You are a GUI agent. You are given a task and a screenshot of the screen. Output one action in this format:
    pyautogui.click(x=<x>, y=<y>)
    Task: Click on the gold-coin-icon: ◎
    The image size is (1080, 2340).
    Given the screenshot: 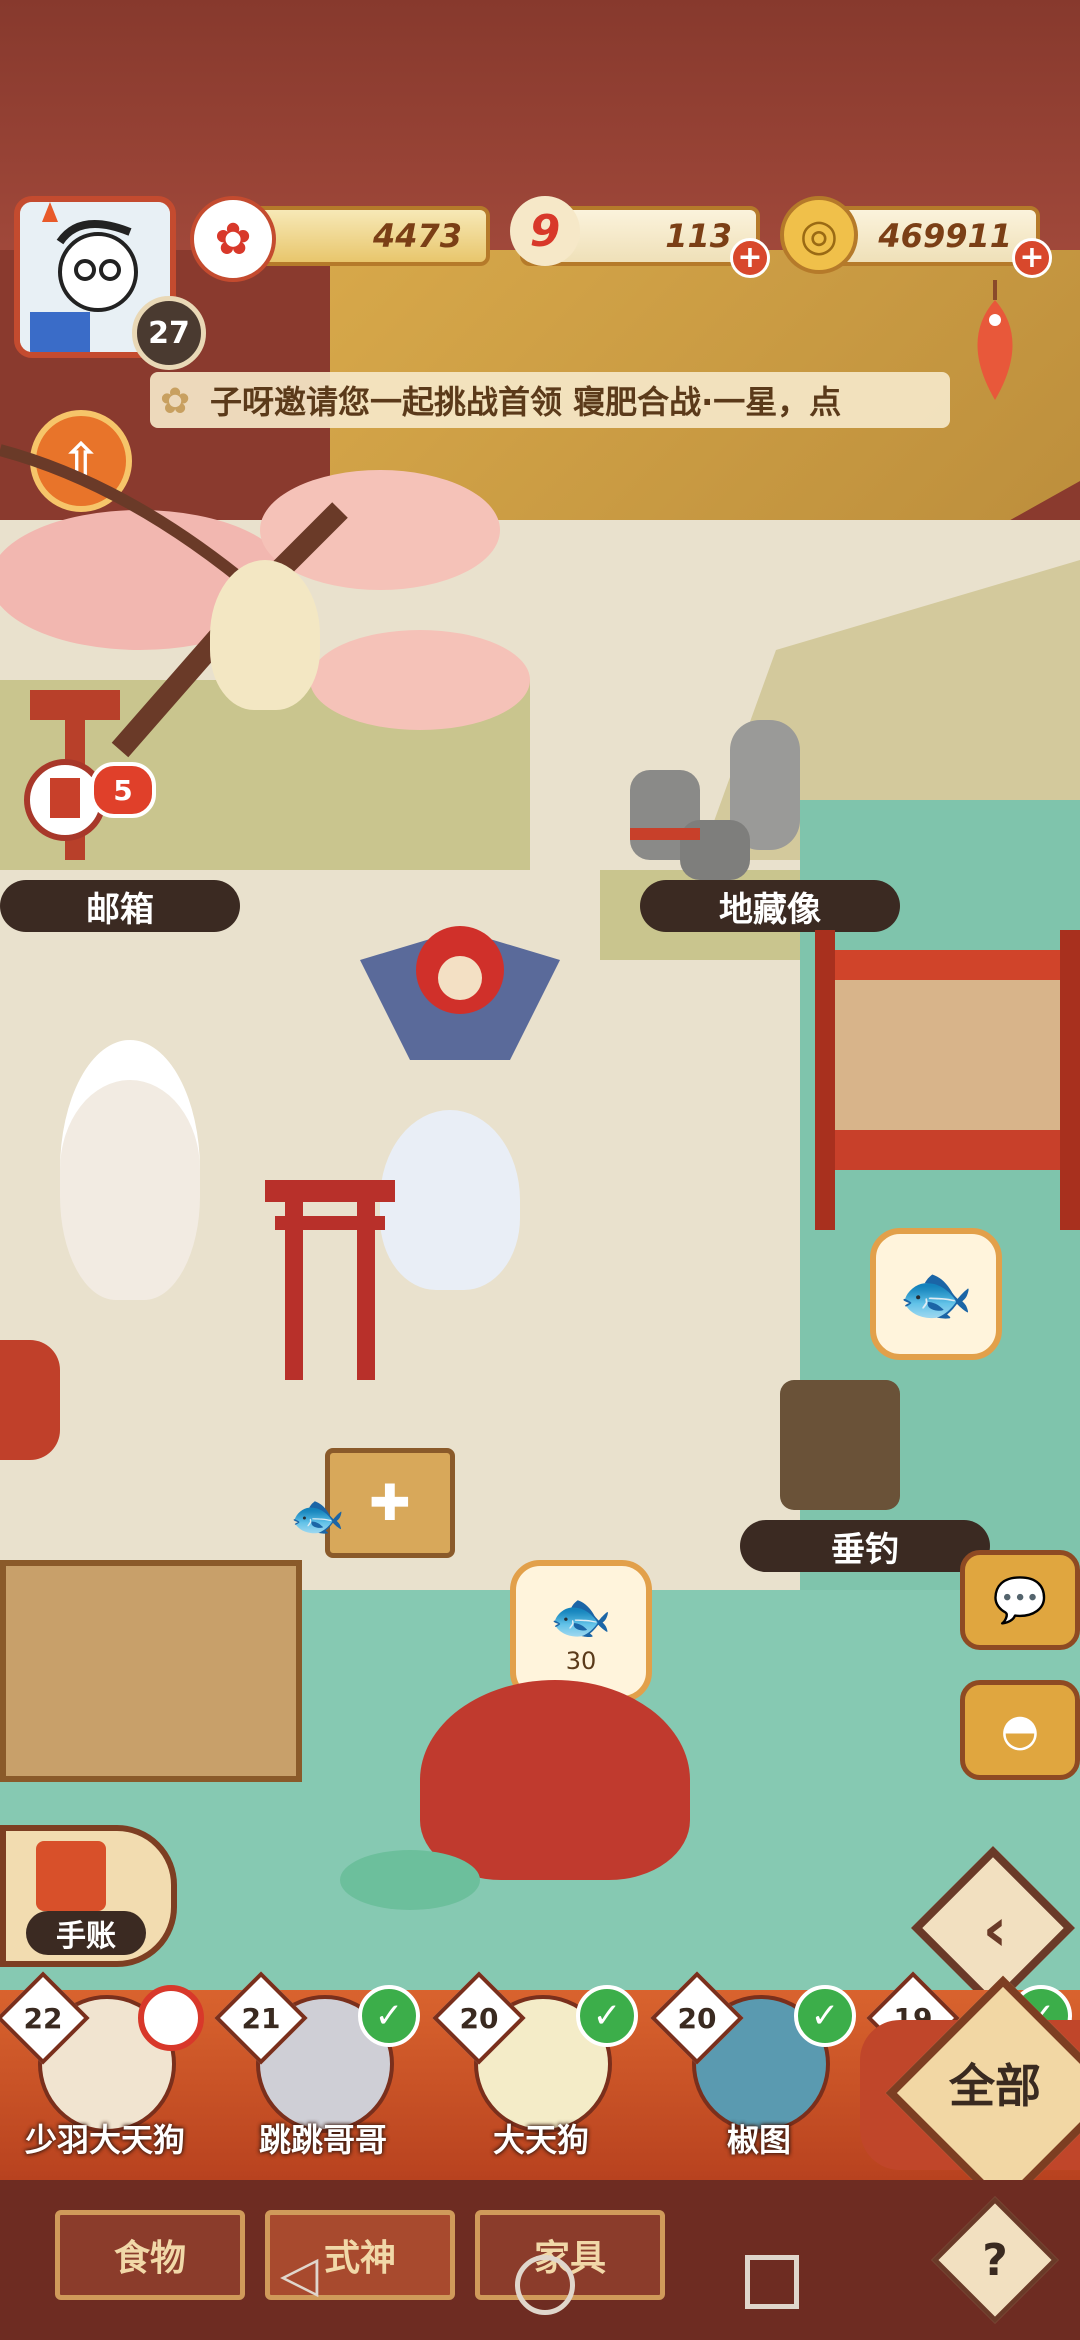 What is the action you would take?
    pyautogui.click(x=819, y=235)
    